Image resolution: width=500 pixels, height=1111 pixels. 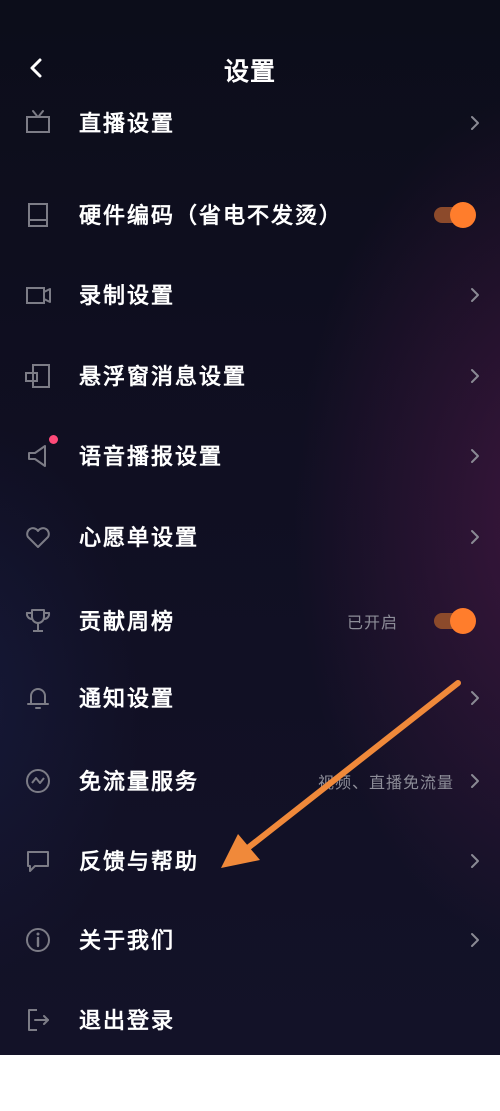 I want to click on settings-item-hardware-encoding: 硬件编码（省电不发烫）, so click(x=250, y=215).